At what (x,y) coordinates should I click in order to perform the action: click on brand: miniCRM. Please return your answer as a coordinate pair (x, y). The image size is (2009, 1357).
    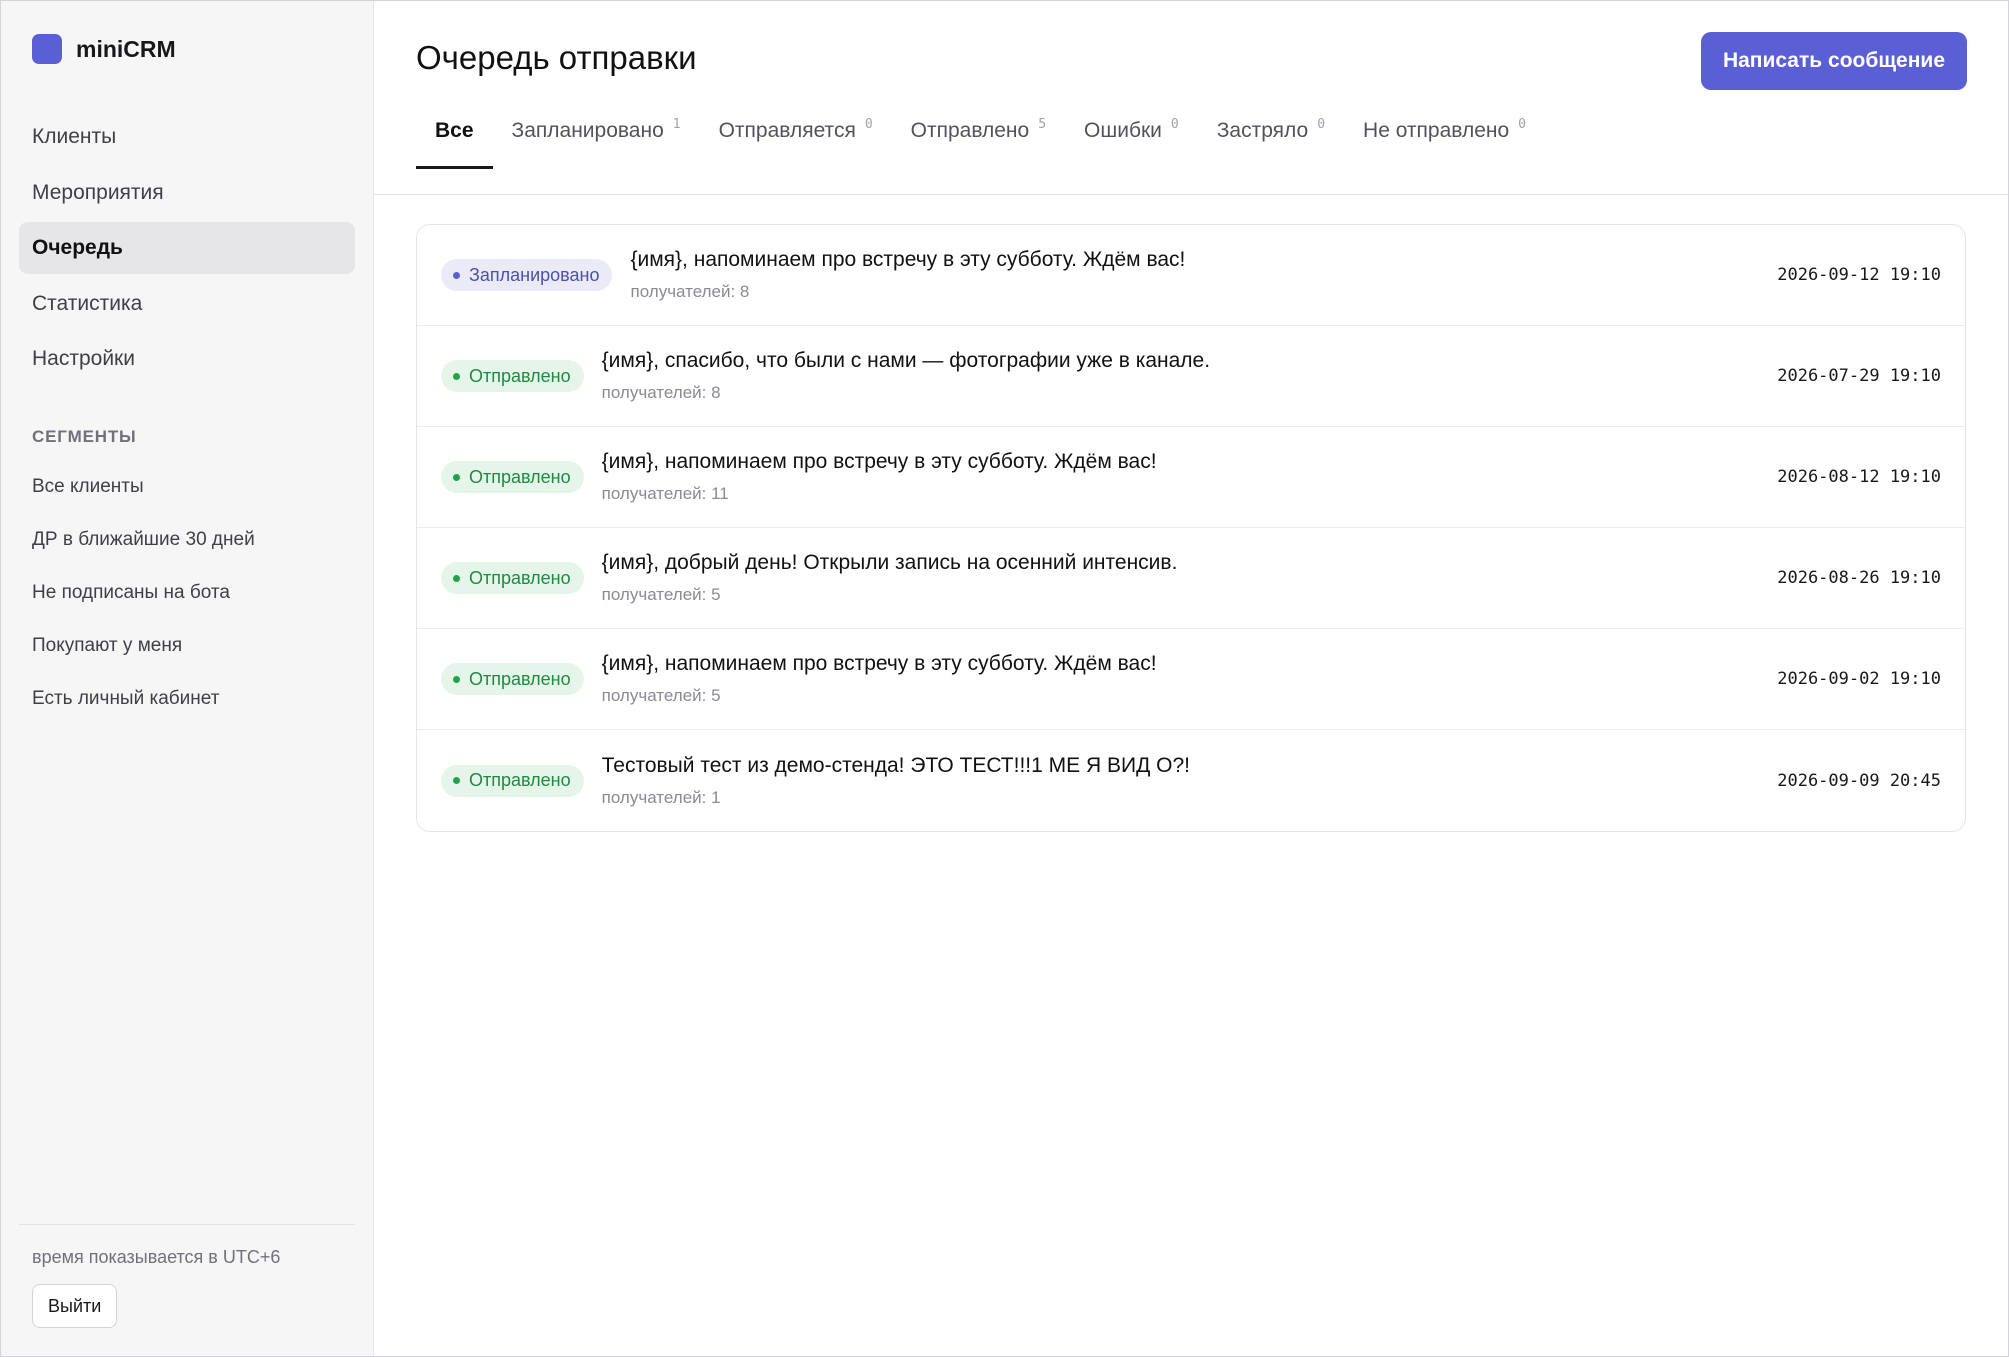
    Looking at the image, I should click on (187, 49).